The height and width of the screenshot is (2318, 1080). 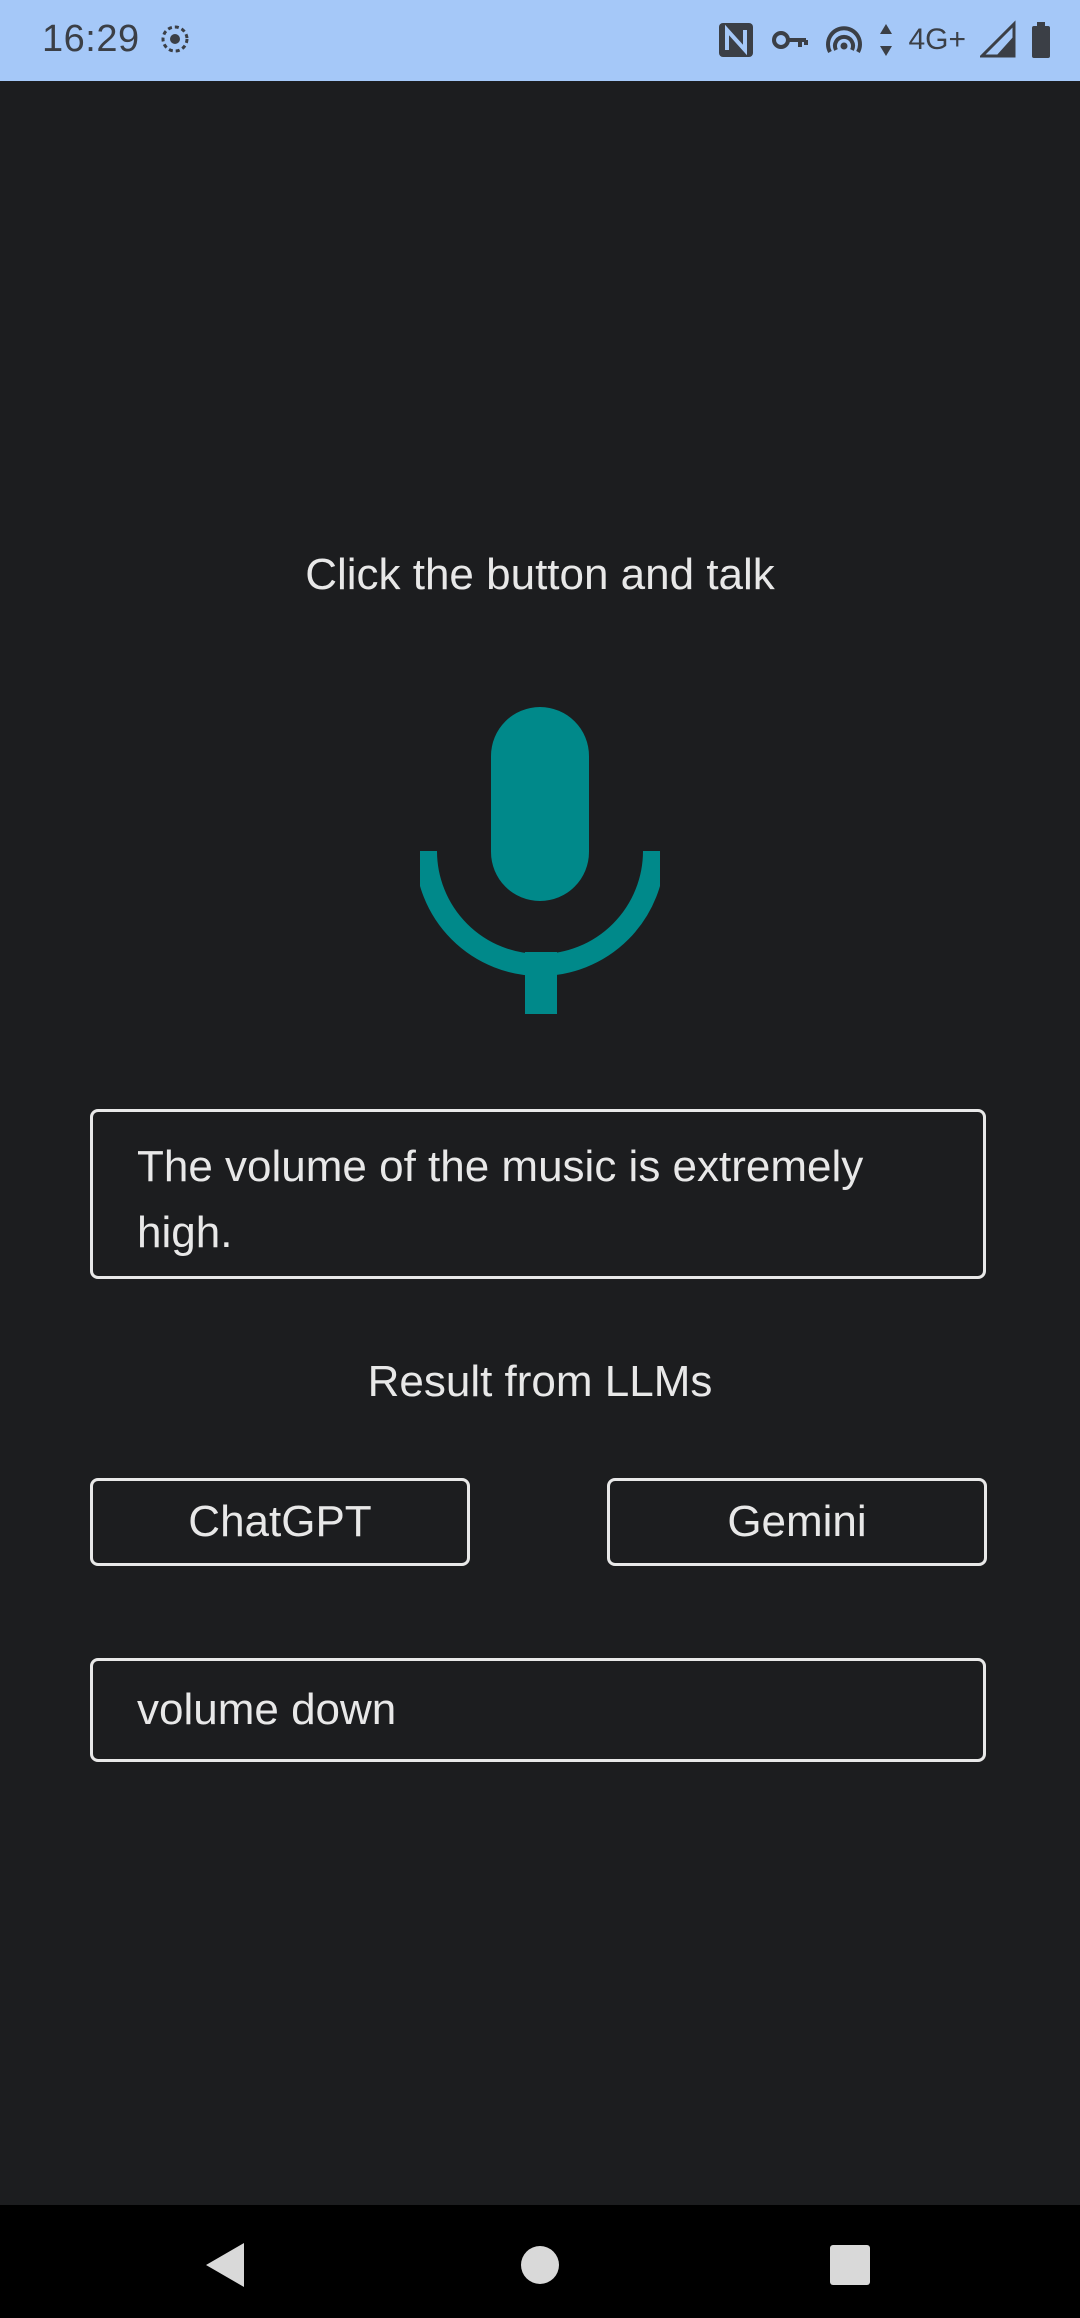 What do you see at coordinates (540, 40) in the screenshot?
I see `status-bar: 16:29 4G+` at bounding box center [540, 40].